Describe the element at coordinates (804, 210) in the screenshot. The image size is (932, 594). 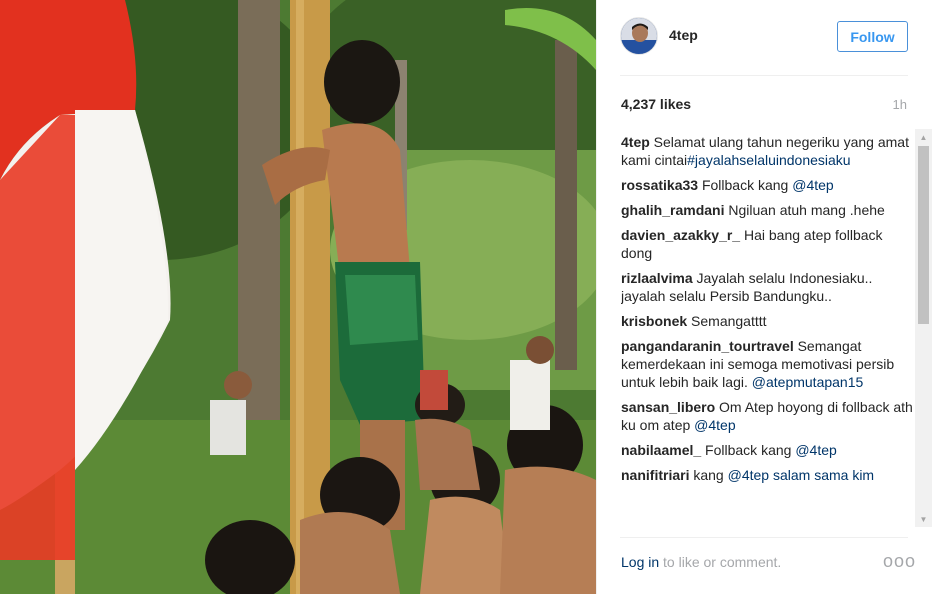
I see `comment-text: Ngiluan atuh mang .hehe` at that location.